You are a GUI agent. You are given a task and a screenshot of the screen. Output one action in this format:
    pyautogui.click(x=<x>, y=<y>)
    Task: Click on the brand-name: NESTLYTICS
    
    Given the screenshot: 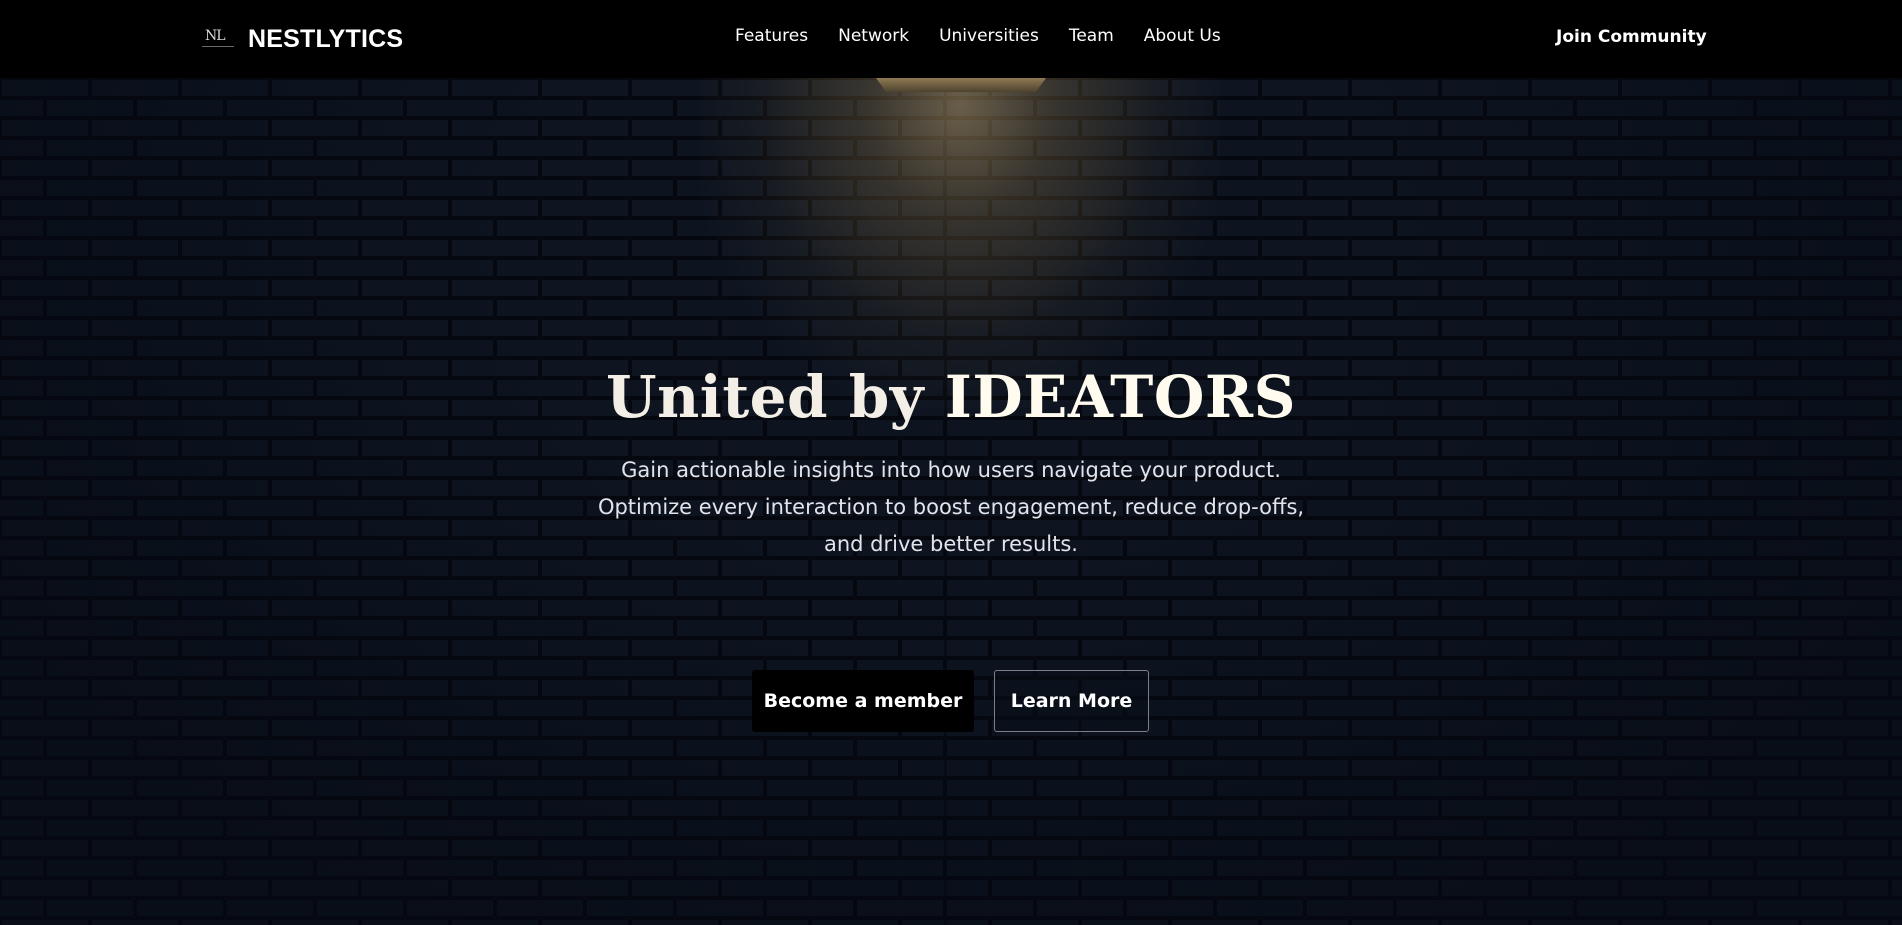 What is the action you would take?
    pyautogui.click(x=326, y=38)
    